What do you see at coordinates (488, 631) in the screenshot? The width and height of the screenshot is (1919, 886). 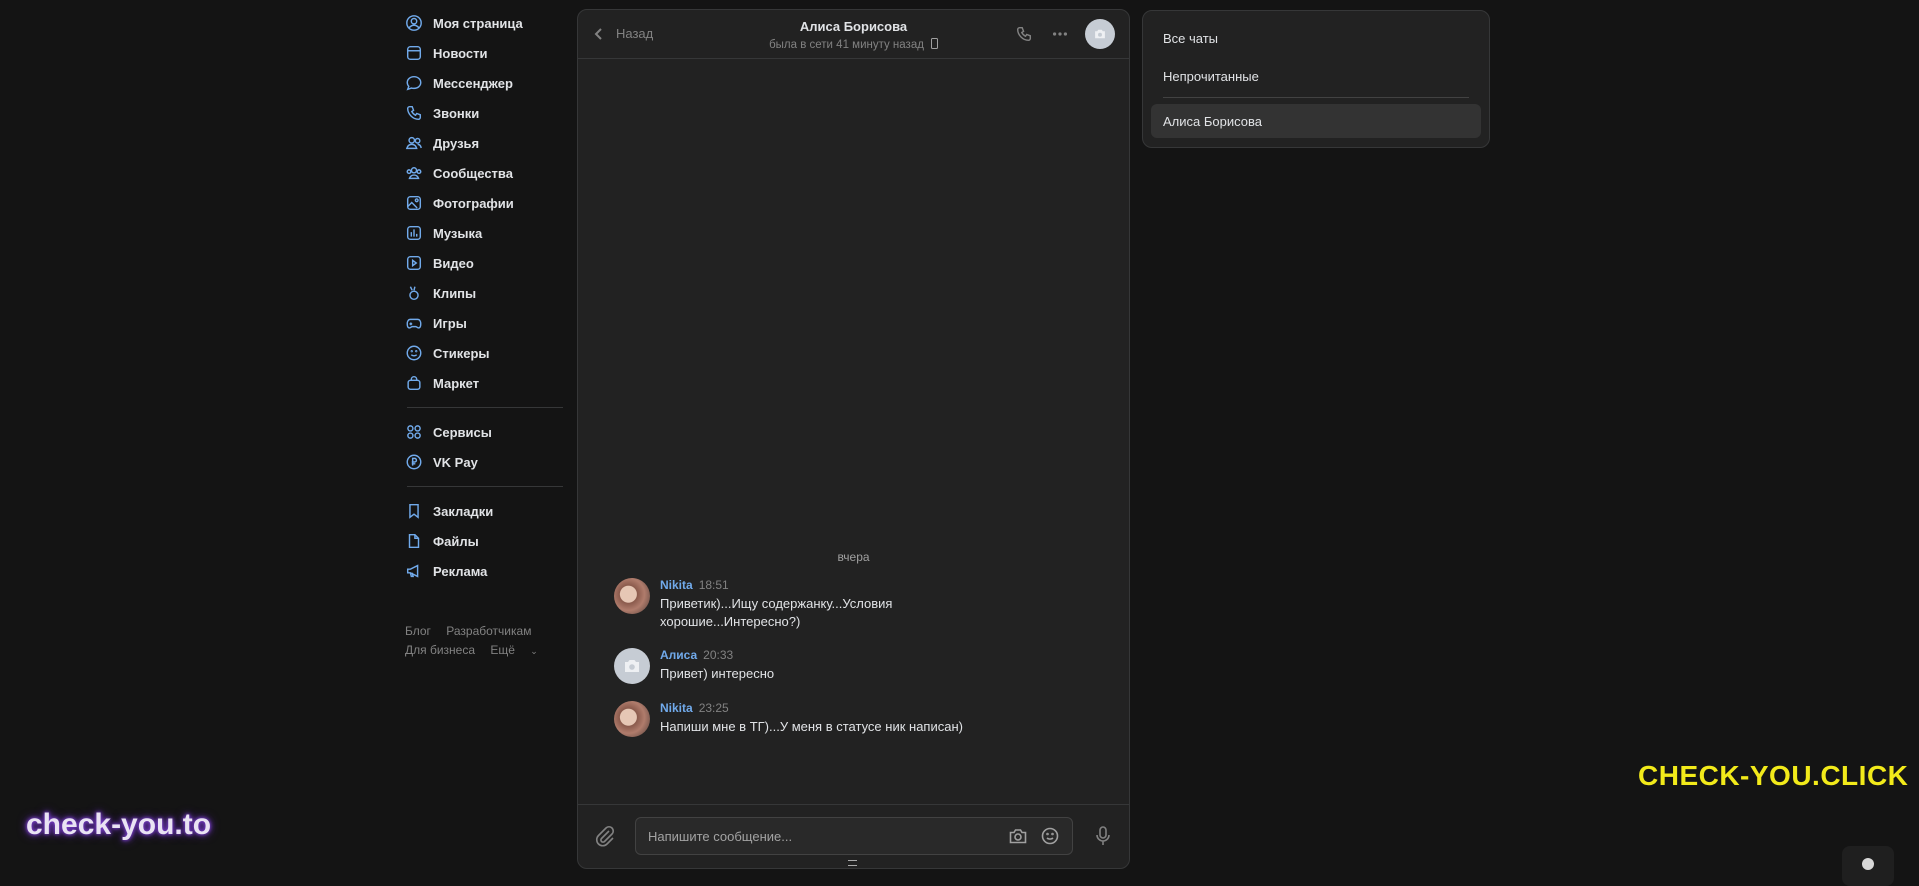 I see `footer-link-developers: Разработчикам` at bounding box center [488, 631].